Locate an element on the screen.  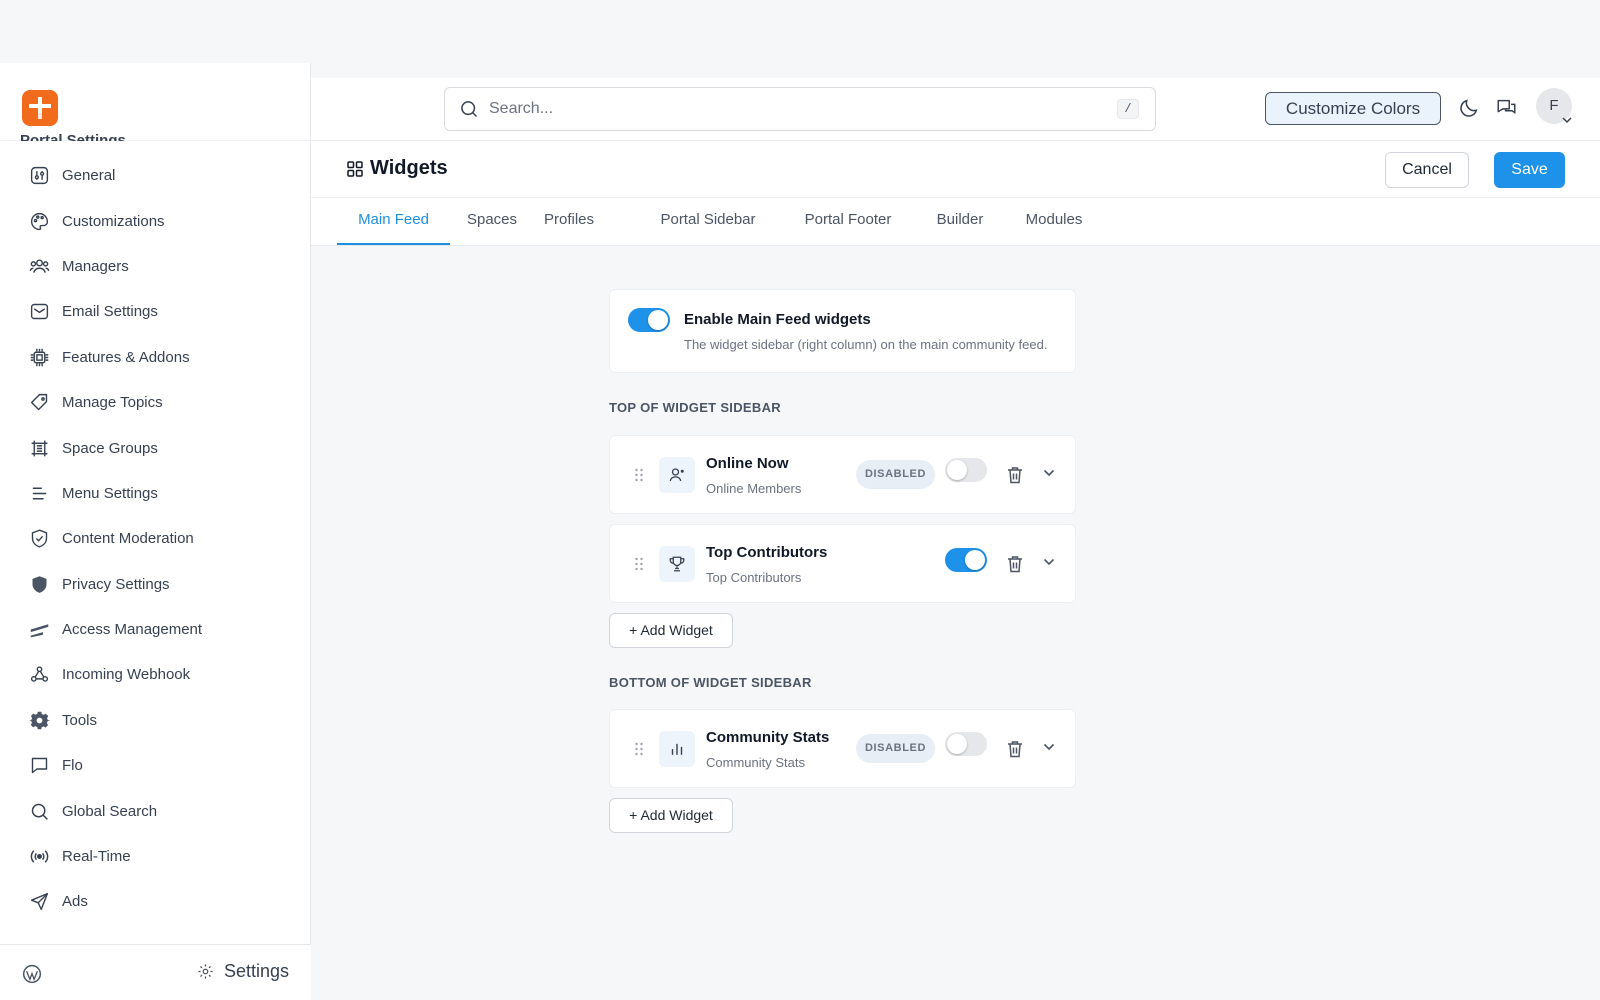
sidebar-item-email-settings: Email Settings is located at coordinates (155, 311).